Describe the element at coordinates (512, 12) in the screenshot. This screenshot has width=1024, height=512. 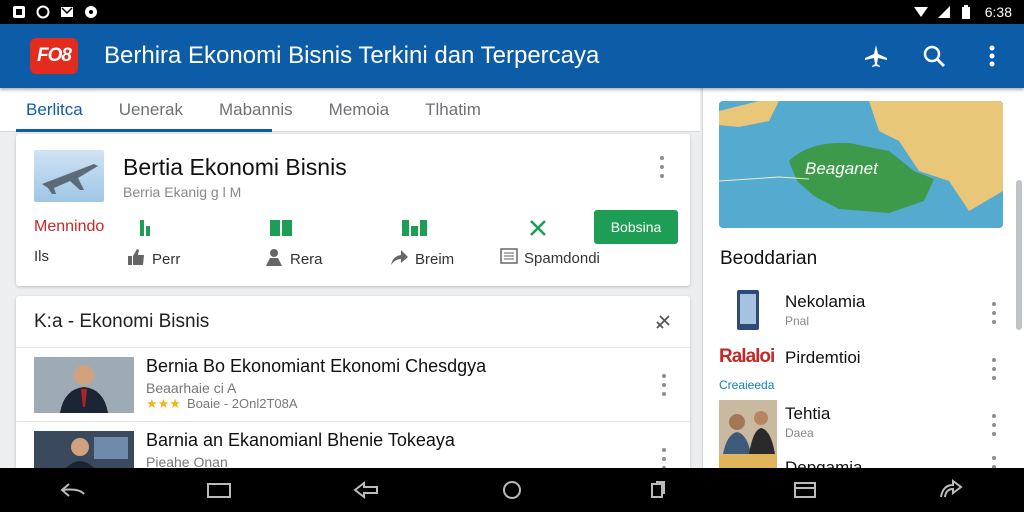
I see `status-bar: 6:38` at that location.